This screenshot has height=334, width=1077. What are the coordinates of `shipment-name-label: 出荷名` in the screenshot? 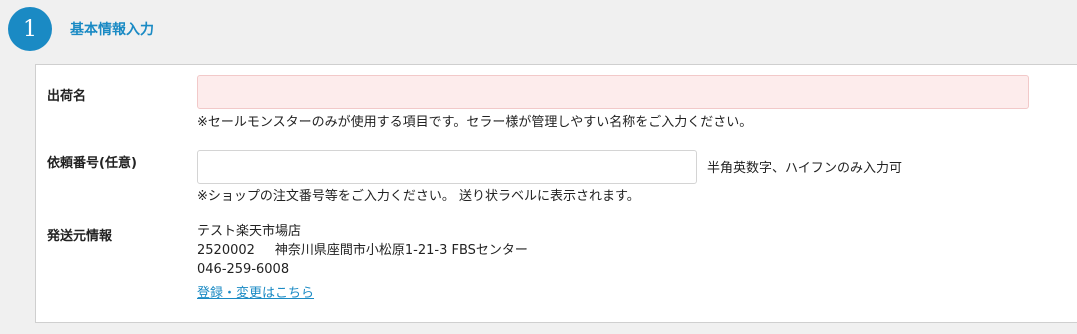 It's located at (67, 96).